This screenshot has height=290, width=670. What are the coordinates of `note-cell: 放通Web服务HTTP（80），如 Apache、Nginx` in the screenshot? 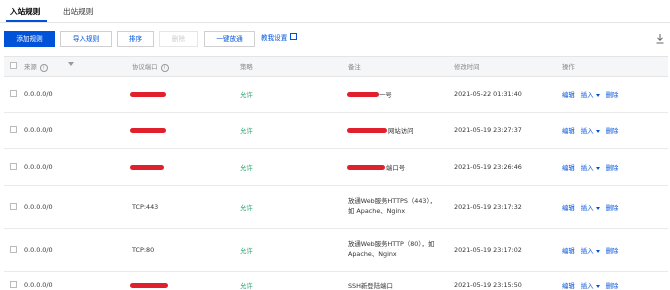 It's located at (391, 249).